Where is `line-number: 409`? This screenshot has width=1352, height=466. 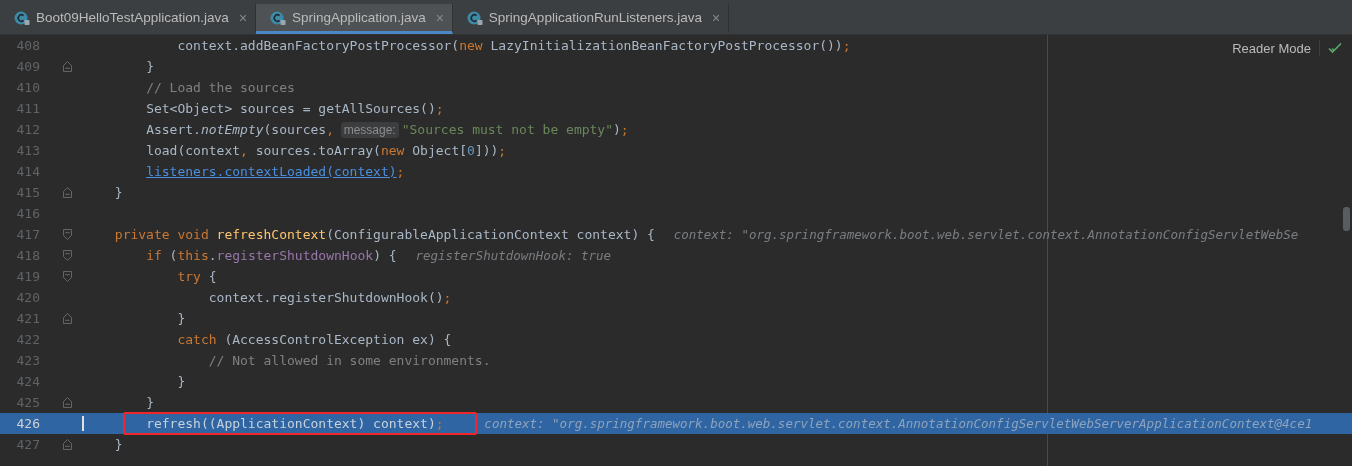
line-number: 409 is located at coordinates (27, 66).